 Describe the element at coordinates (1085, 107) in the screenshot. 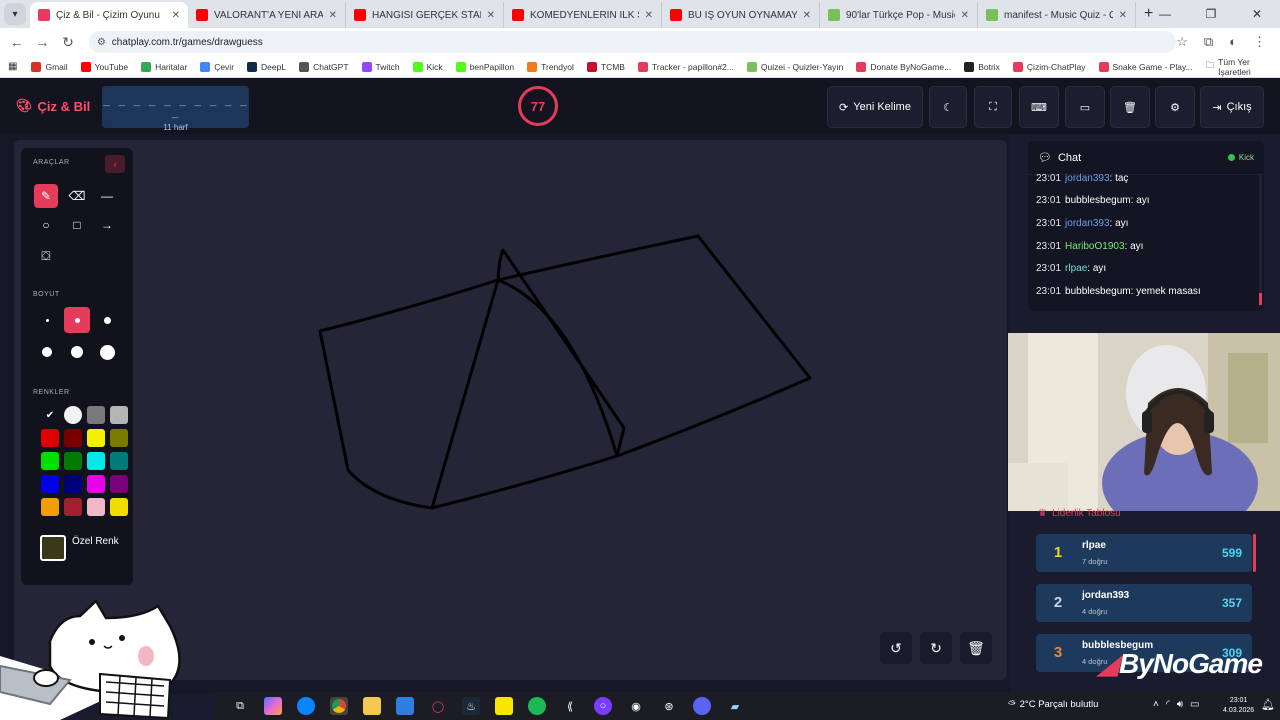

I see `archive-button: ▭` at that location.